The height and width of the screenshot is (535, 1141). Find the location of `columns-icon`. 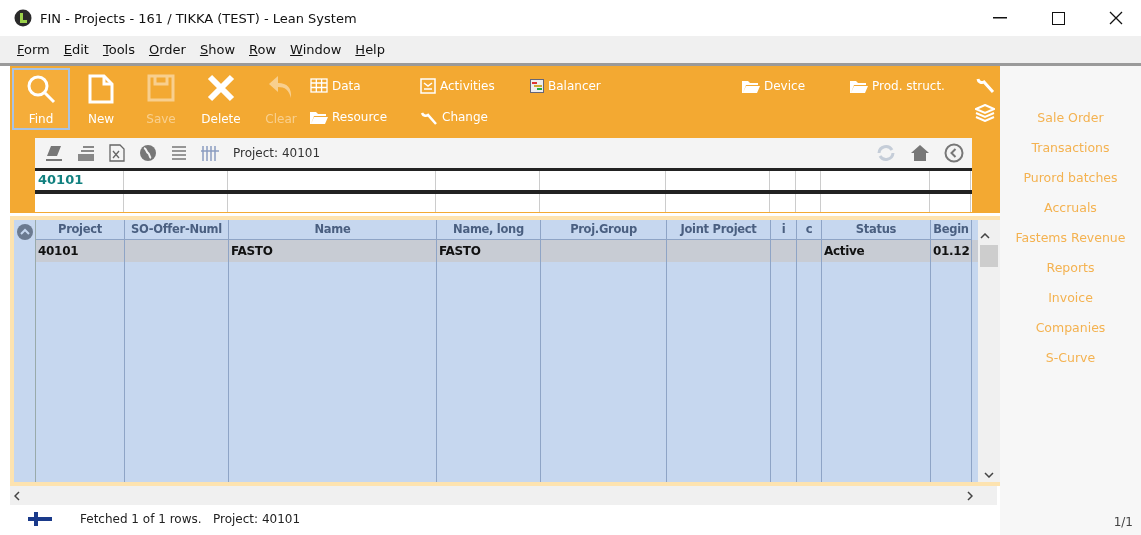

columns-icon is located at coordinates (210, 153).